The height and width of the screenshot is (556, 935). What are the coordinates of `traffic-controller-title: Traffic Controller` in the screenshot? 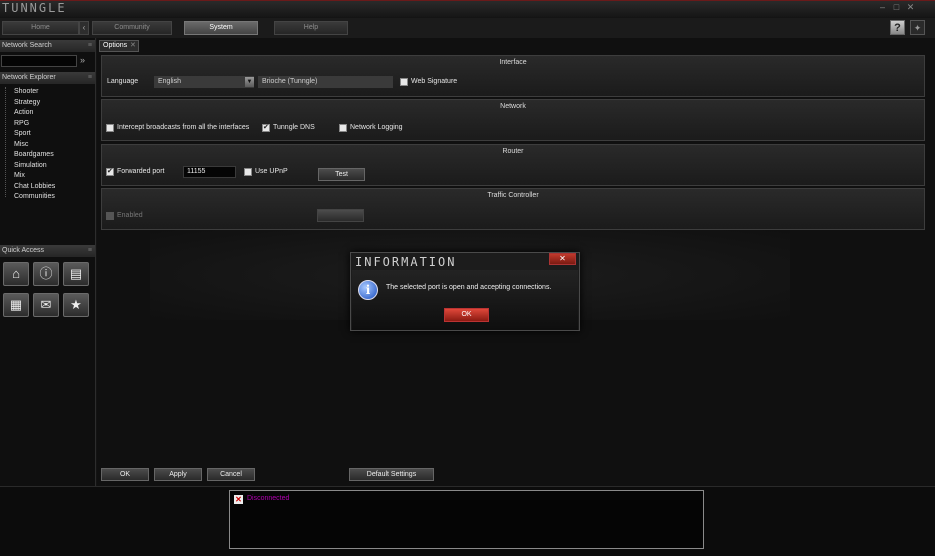 It's located at (513, 195).